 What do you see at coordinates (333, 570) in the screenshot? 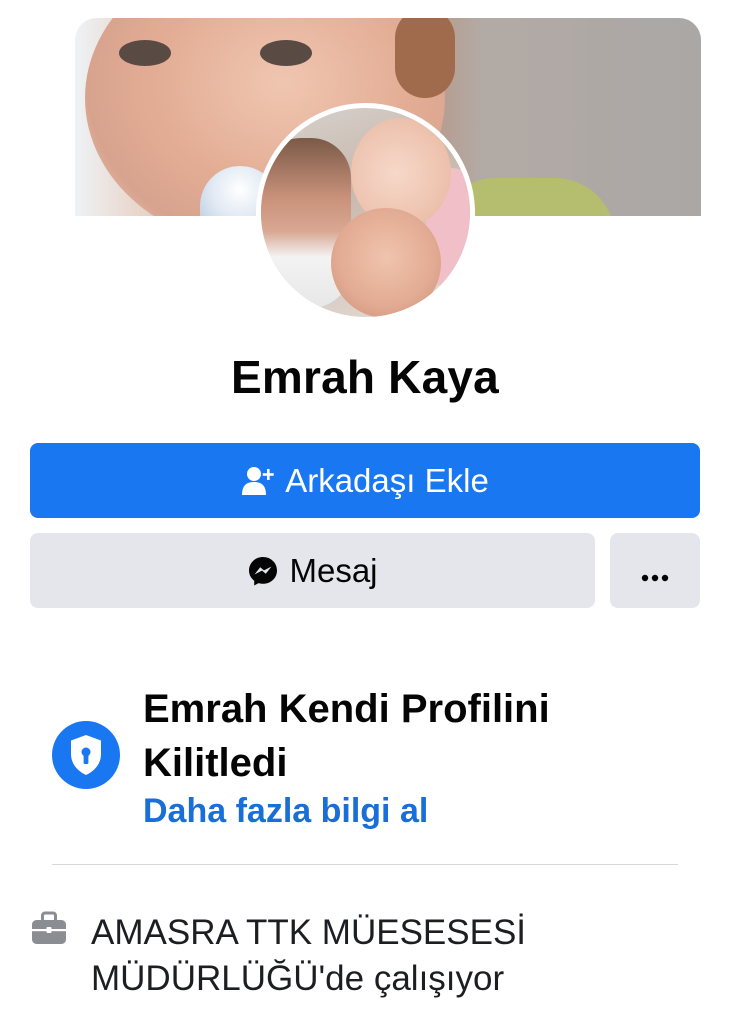
I see `message-label: Mesaj` at bounding box center [333, 570].